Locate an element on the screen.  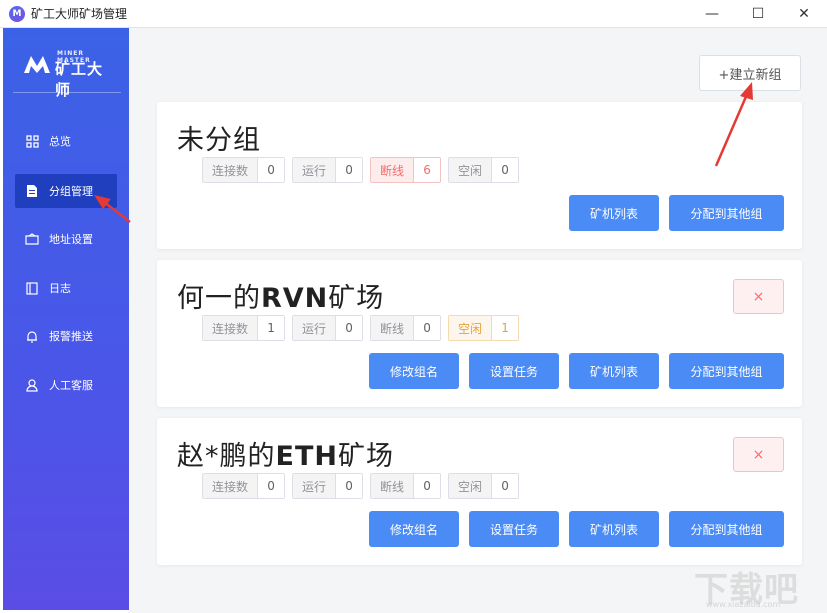
sidebar-item-group-management: 分组管理 is located at coordinates (66, 191).